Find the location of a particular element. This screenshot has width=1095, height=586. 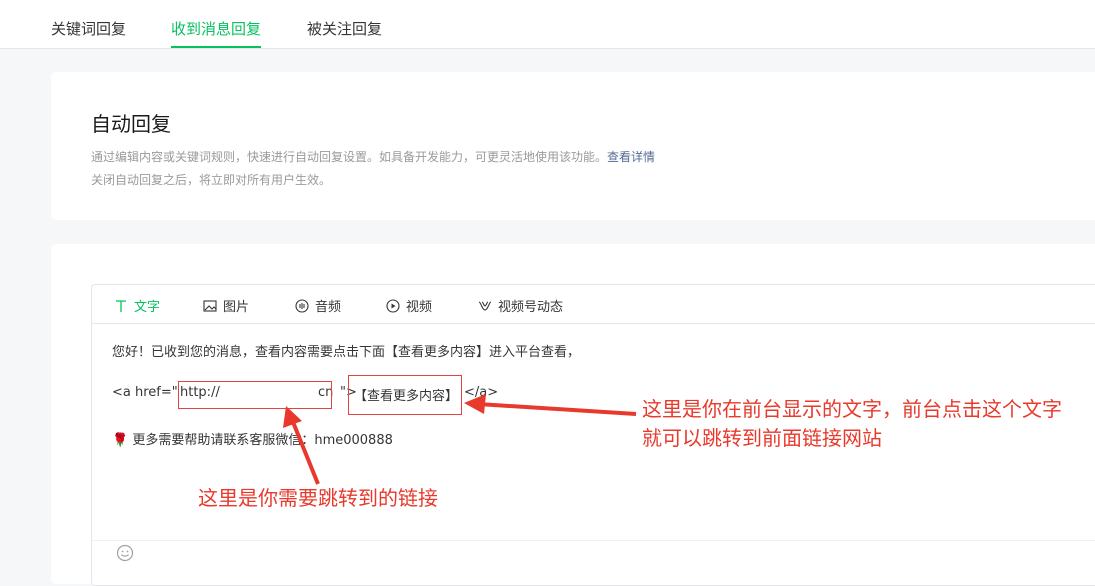

emoji-icon is located at coordinates (125, 553).